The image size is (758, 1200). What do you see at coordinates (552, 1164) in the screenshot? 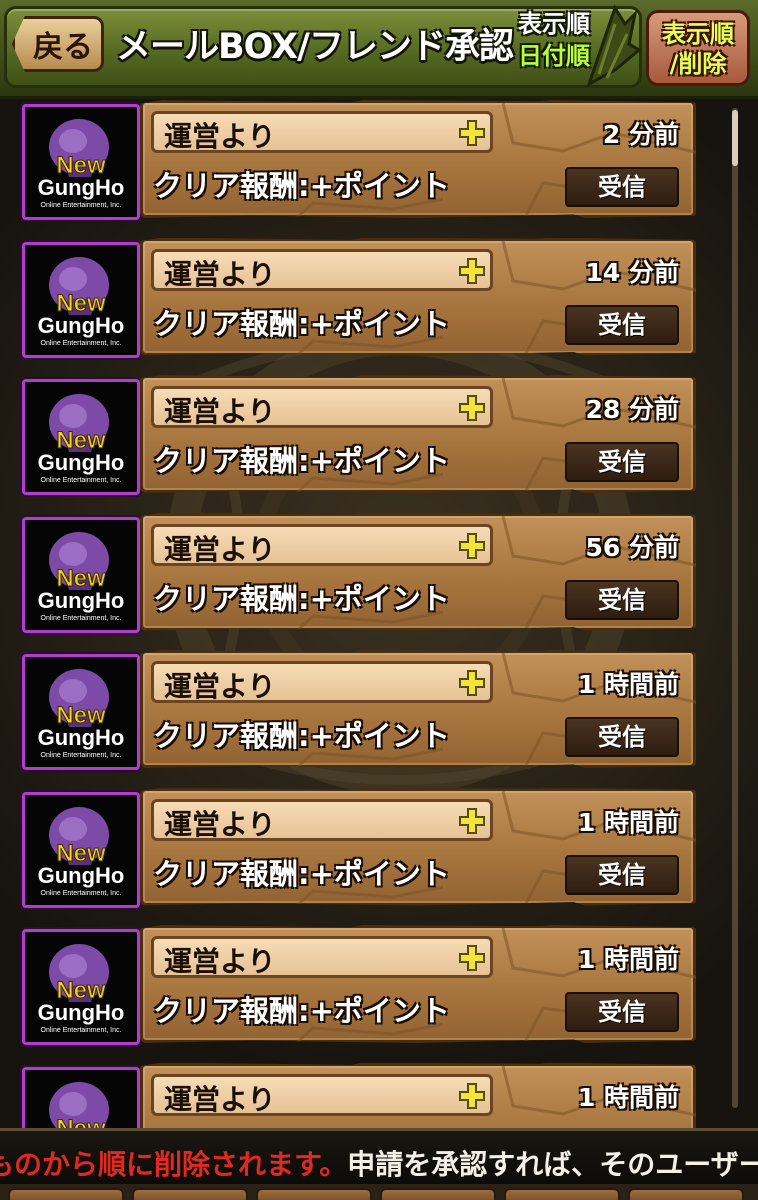
I see `ticker-info-text: 申請を承認すれば、そのユーザー` at bounding box center [552, 1164].